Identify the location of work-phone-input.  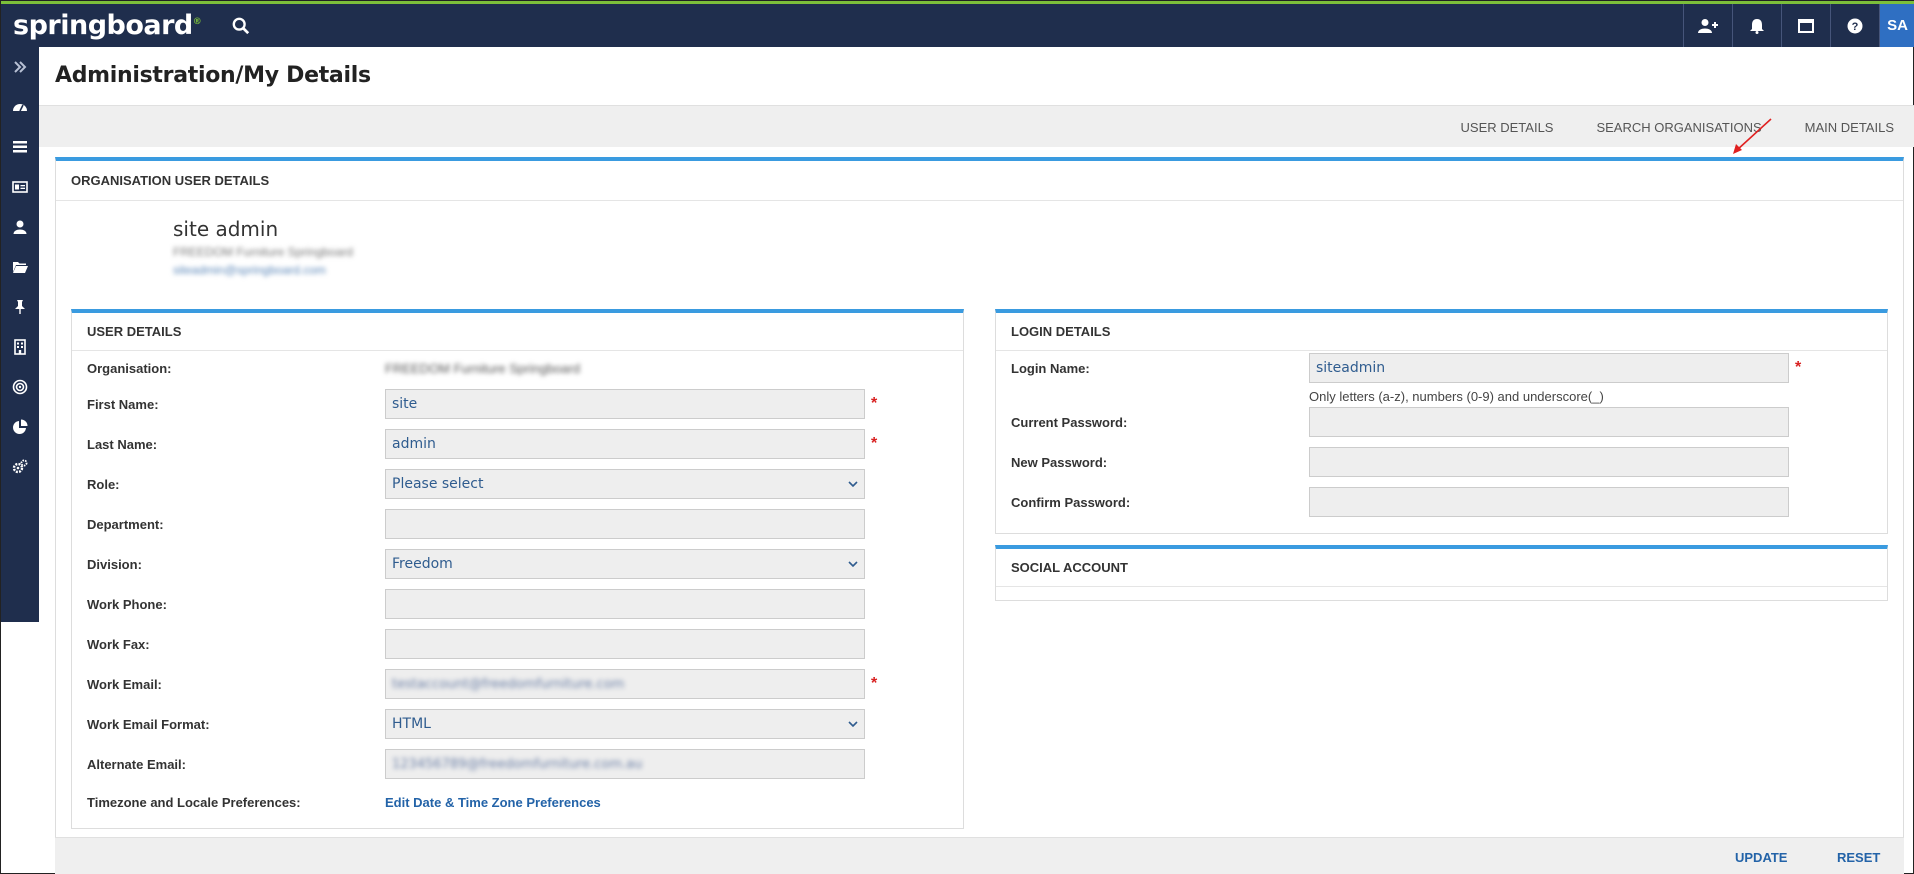
(625, 604).